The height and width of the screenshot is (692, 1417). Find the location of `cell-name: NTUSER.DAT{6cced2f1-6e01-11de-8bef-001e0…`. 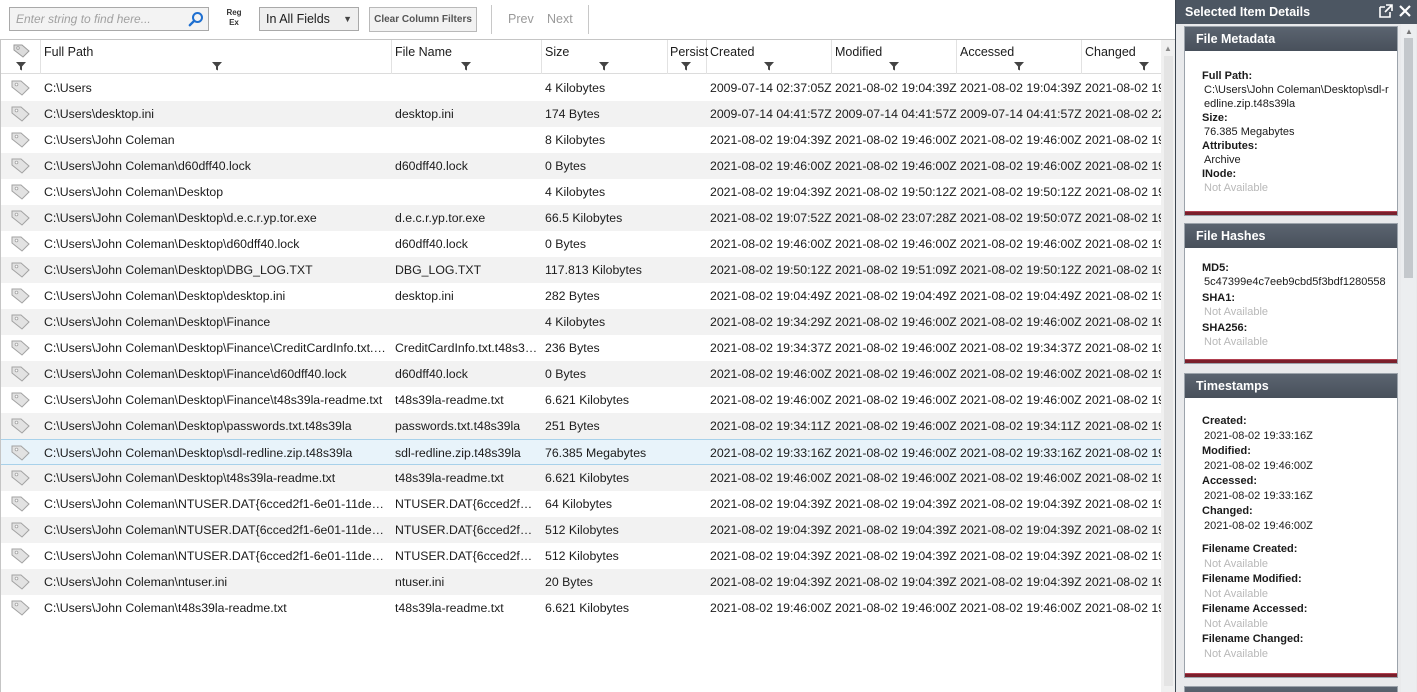

cell-name: NTUSER.DAT{6cced2f1-6e01-11de-8bef-001e0… is located at coordinates (466, 530).